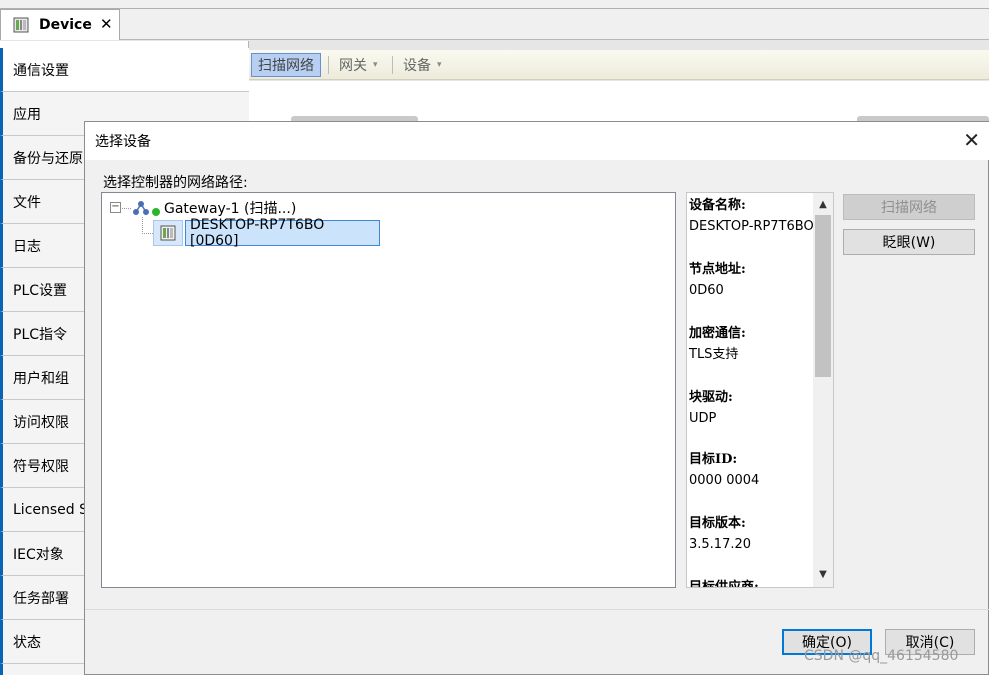 The width and height of the screenshot is (989, 675). Describe the element at coordinates (175, 183) in the screenshot. I see `network-path-label: 选择控制器的网络路径:` at that location.